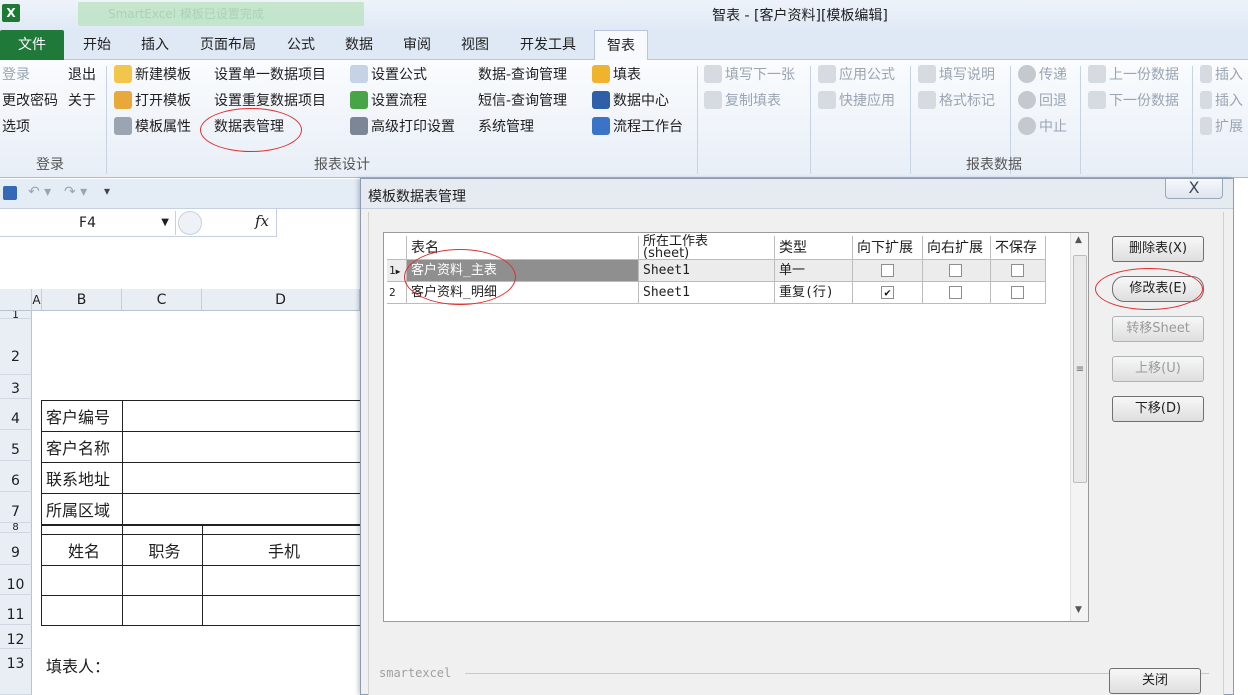  I want to click on move-sheet-button: 转移Sheet, so click(1158, 329).